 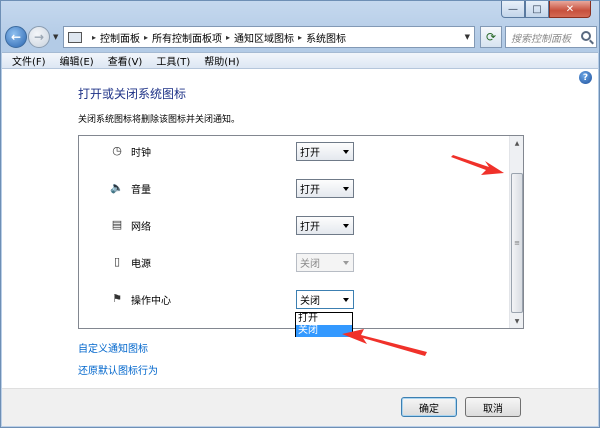 I want to click on network-behavior-select: 打开, so click(x=325, y=225).